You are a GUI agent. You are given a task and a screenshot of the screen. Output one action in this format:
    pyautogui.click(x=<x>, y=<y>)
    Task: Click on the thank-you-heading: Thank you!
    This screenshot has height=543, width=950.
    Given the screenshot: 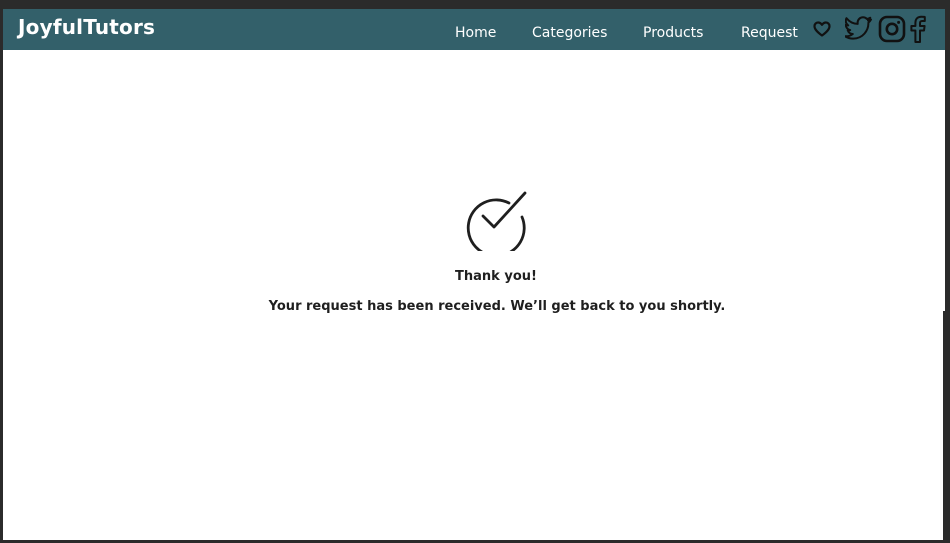 What is the action you would take?
    pyautogui.click(x=496, y=276)
    